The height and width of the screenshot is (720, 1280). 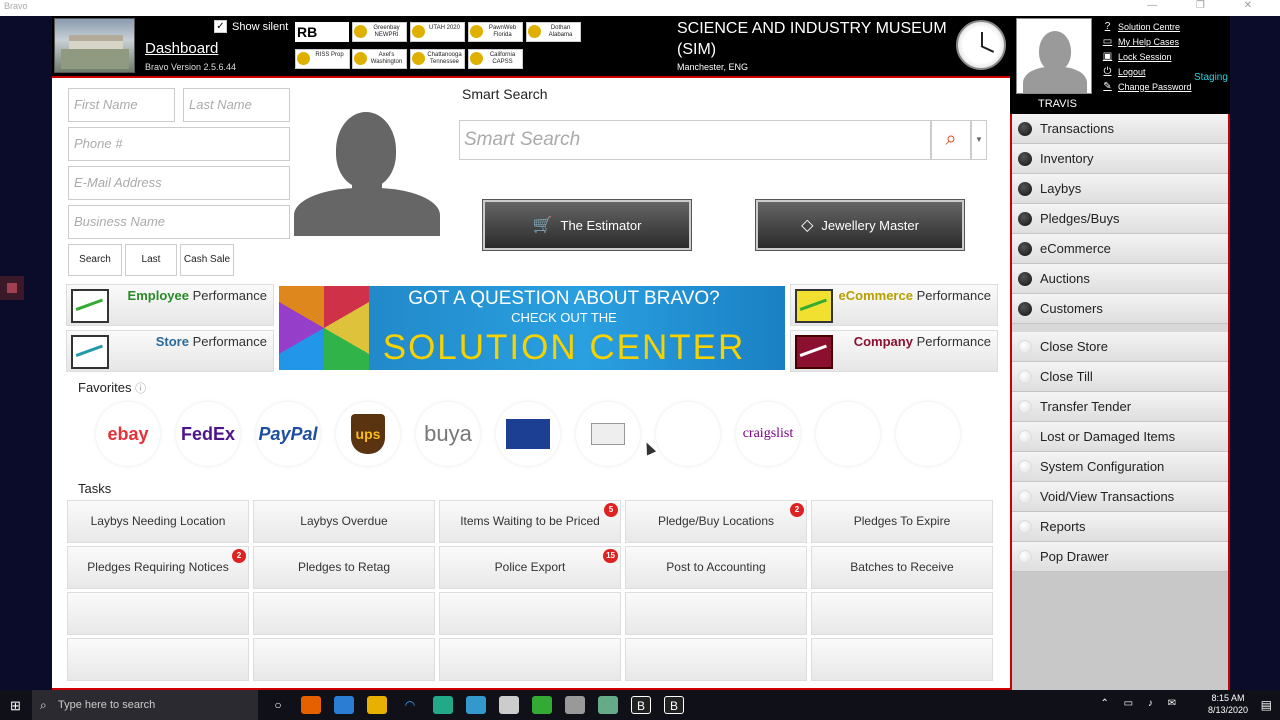 I want to click on phone-input: Phone #, so click(x=179, y=144).